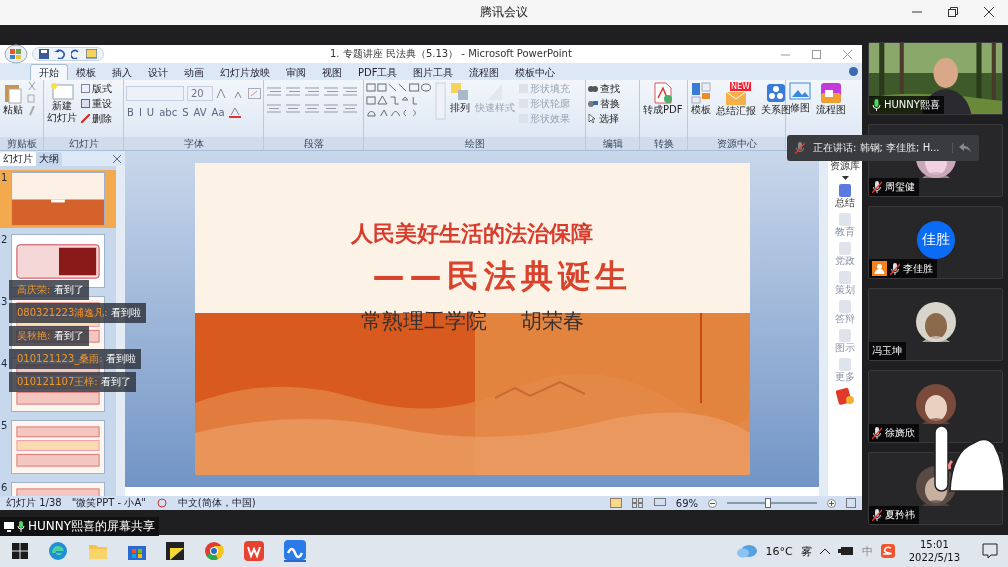 This screenshot has width=1008, height=567. What do you see at coordinates (216, 503) in the screenshot?
I see `language-status: 中文(简体，中国)` at bounding box center [216, 503].